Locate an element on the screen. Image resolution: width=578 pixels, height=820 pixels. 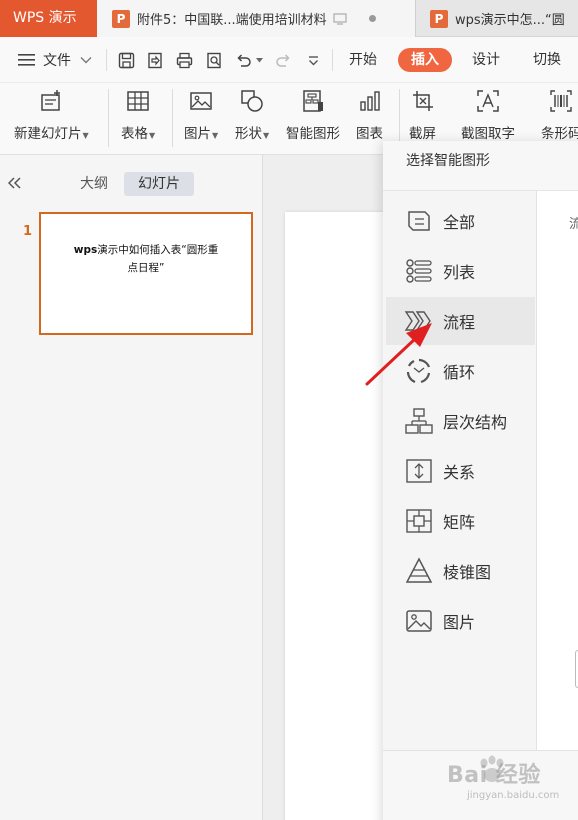
save-button is located at coordinates (126, 60).